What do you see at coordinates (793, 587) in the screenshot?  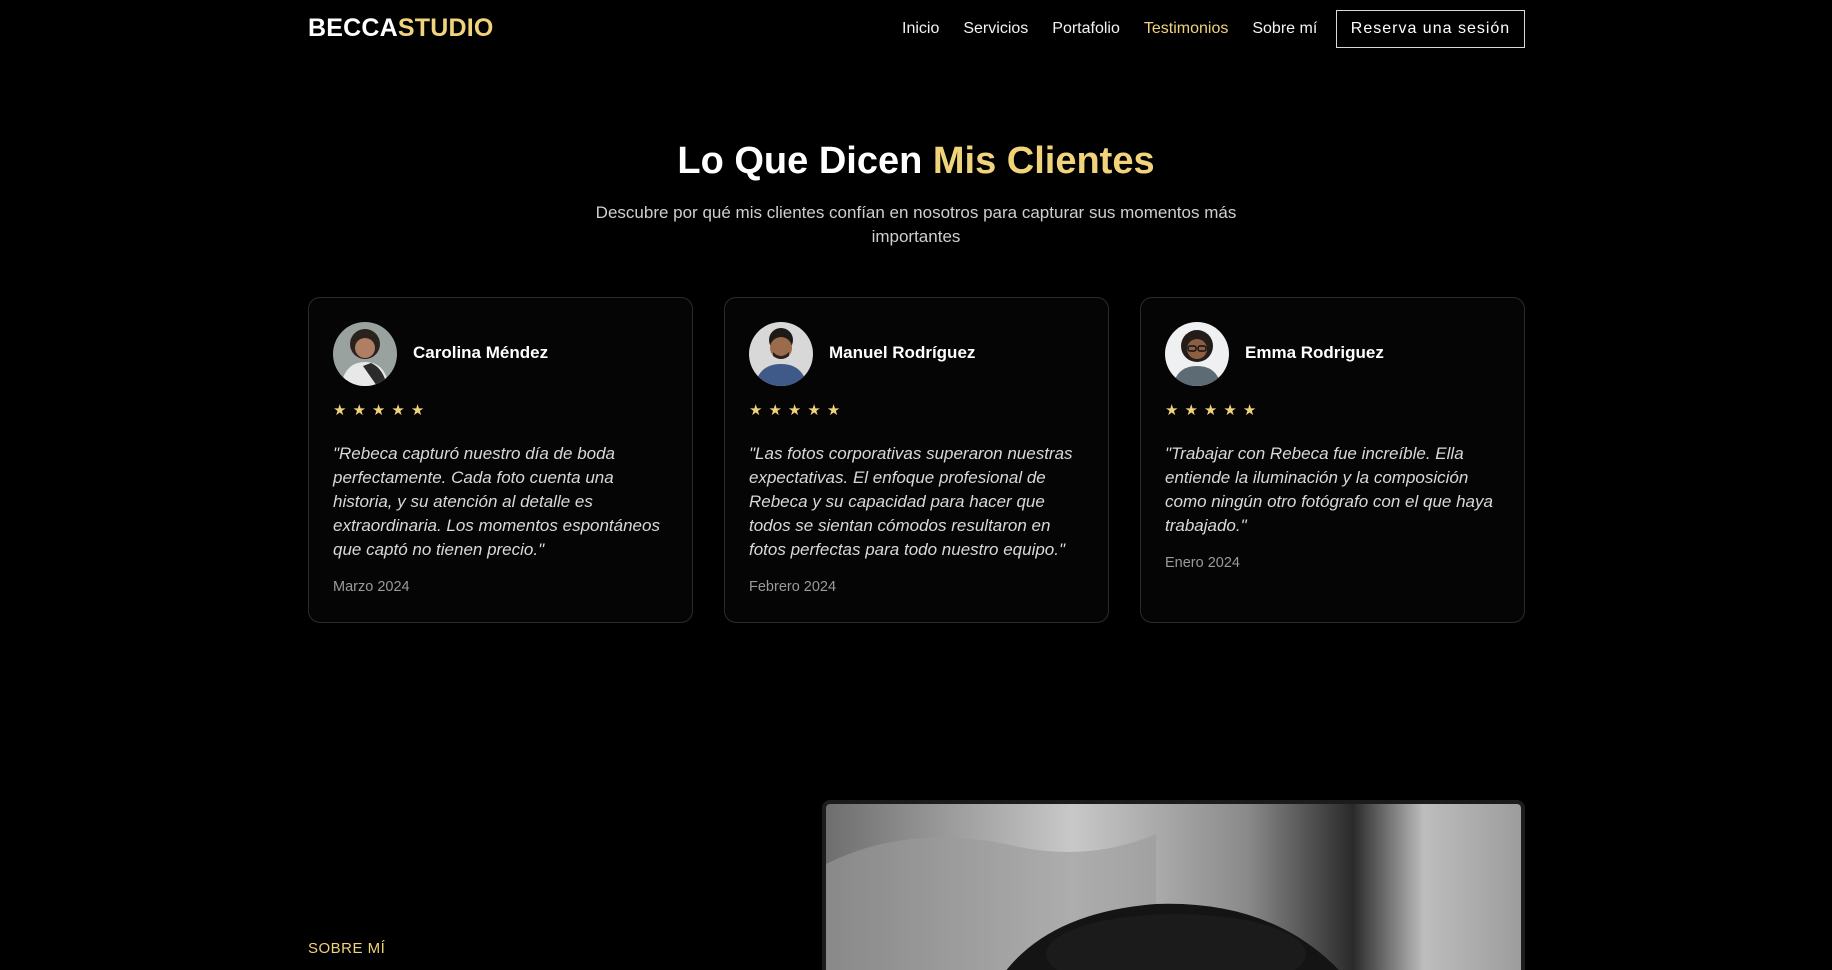 I see `testimonial-date: Febrero 2024` at bounding box center [793, 587].